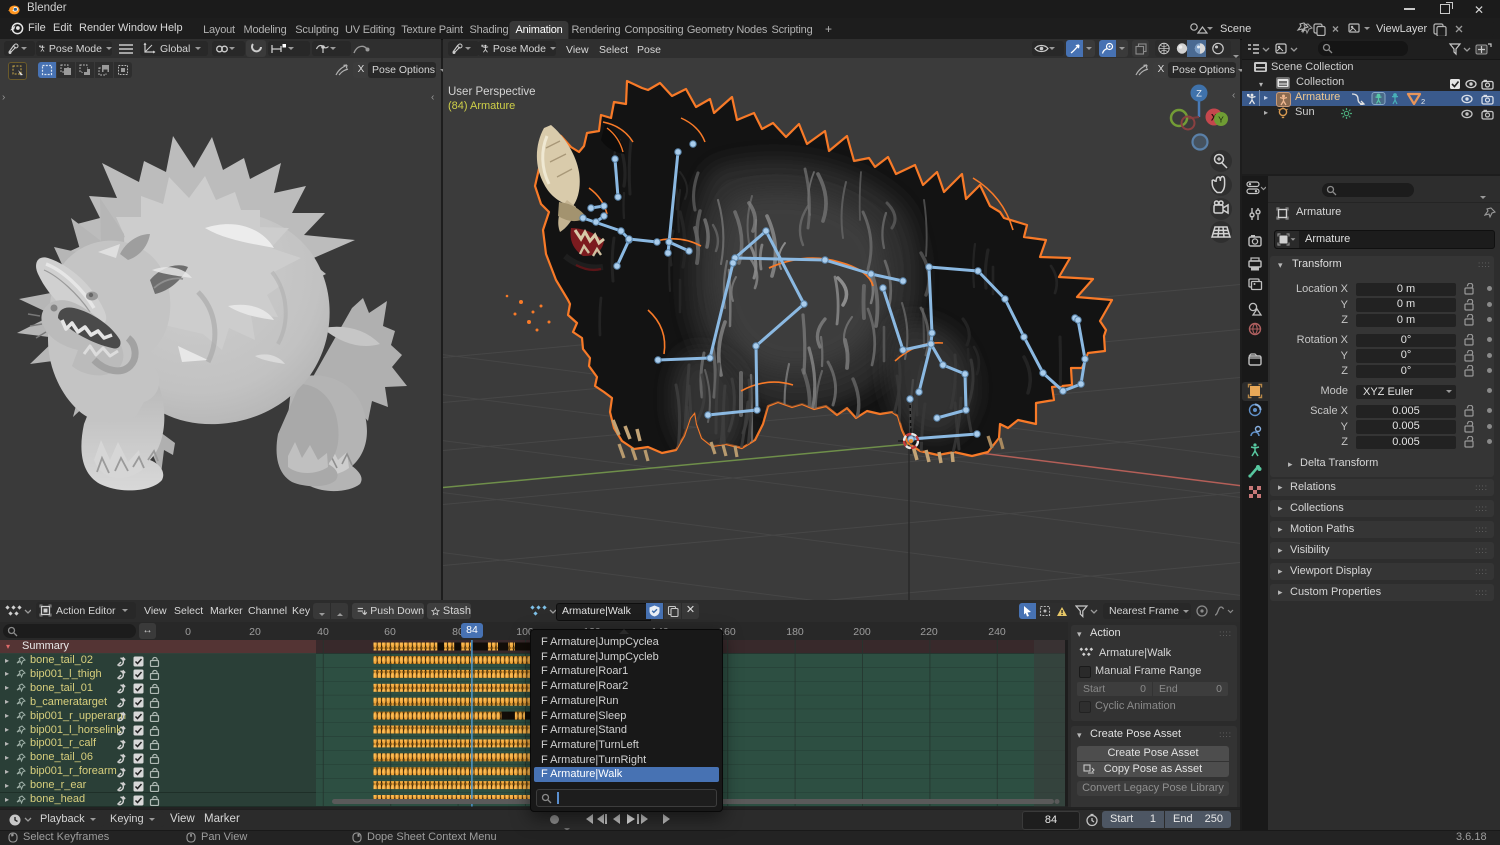 The width and height of the screenshot is (1500, 845). Describe the element at coordinates (1221, 120) in the screenshot. I see `svg-text: Y` at that location.